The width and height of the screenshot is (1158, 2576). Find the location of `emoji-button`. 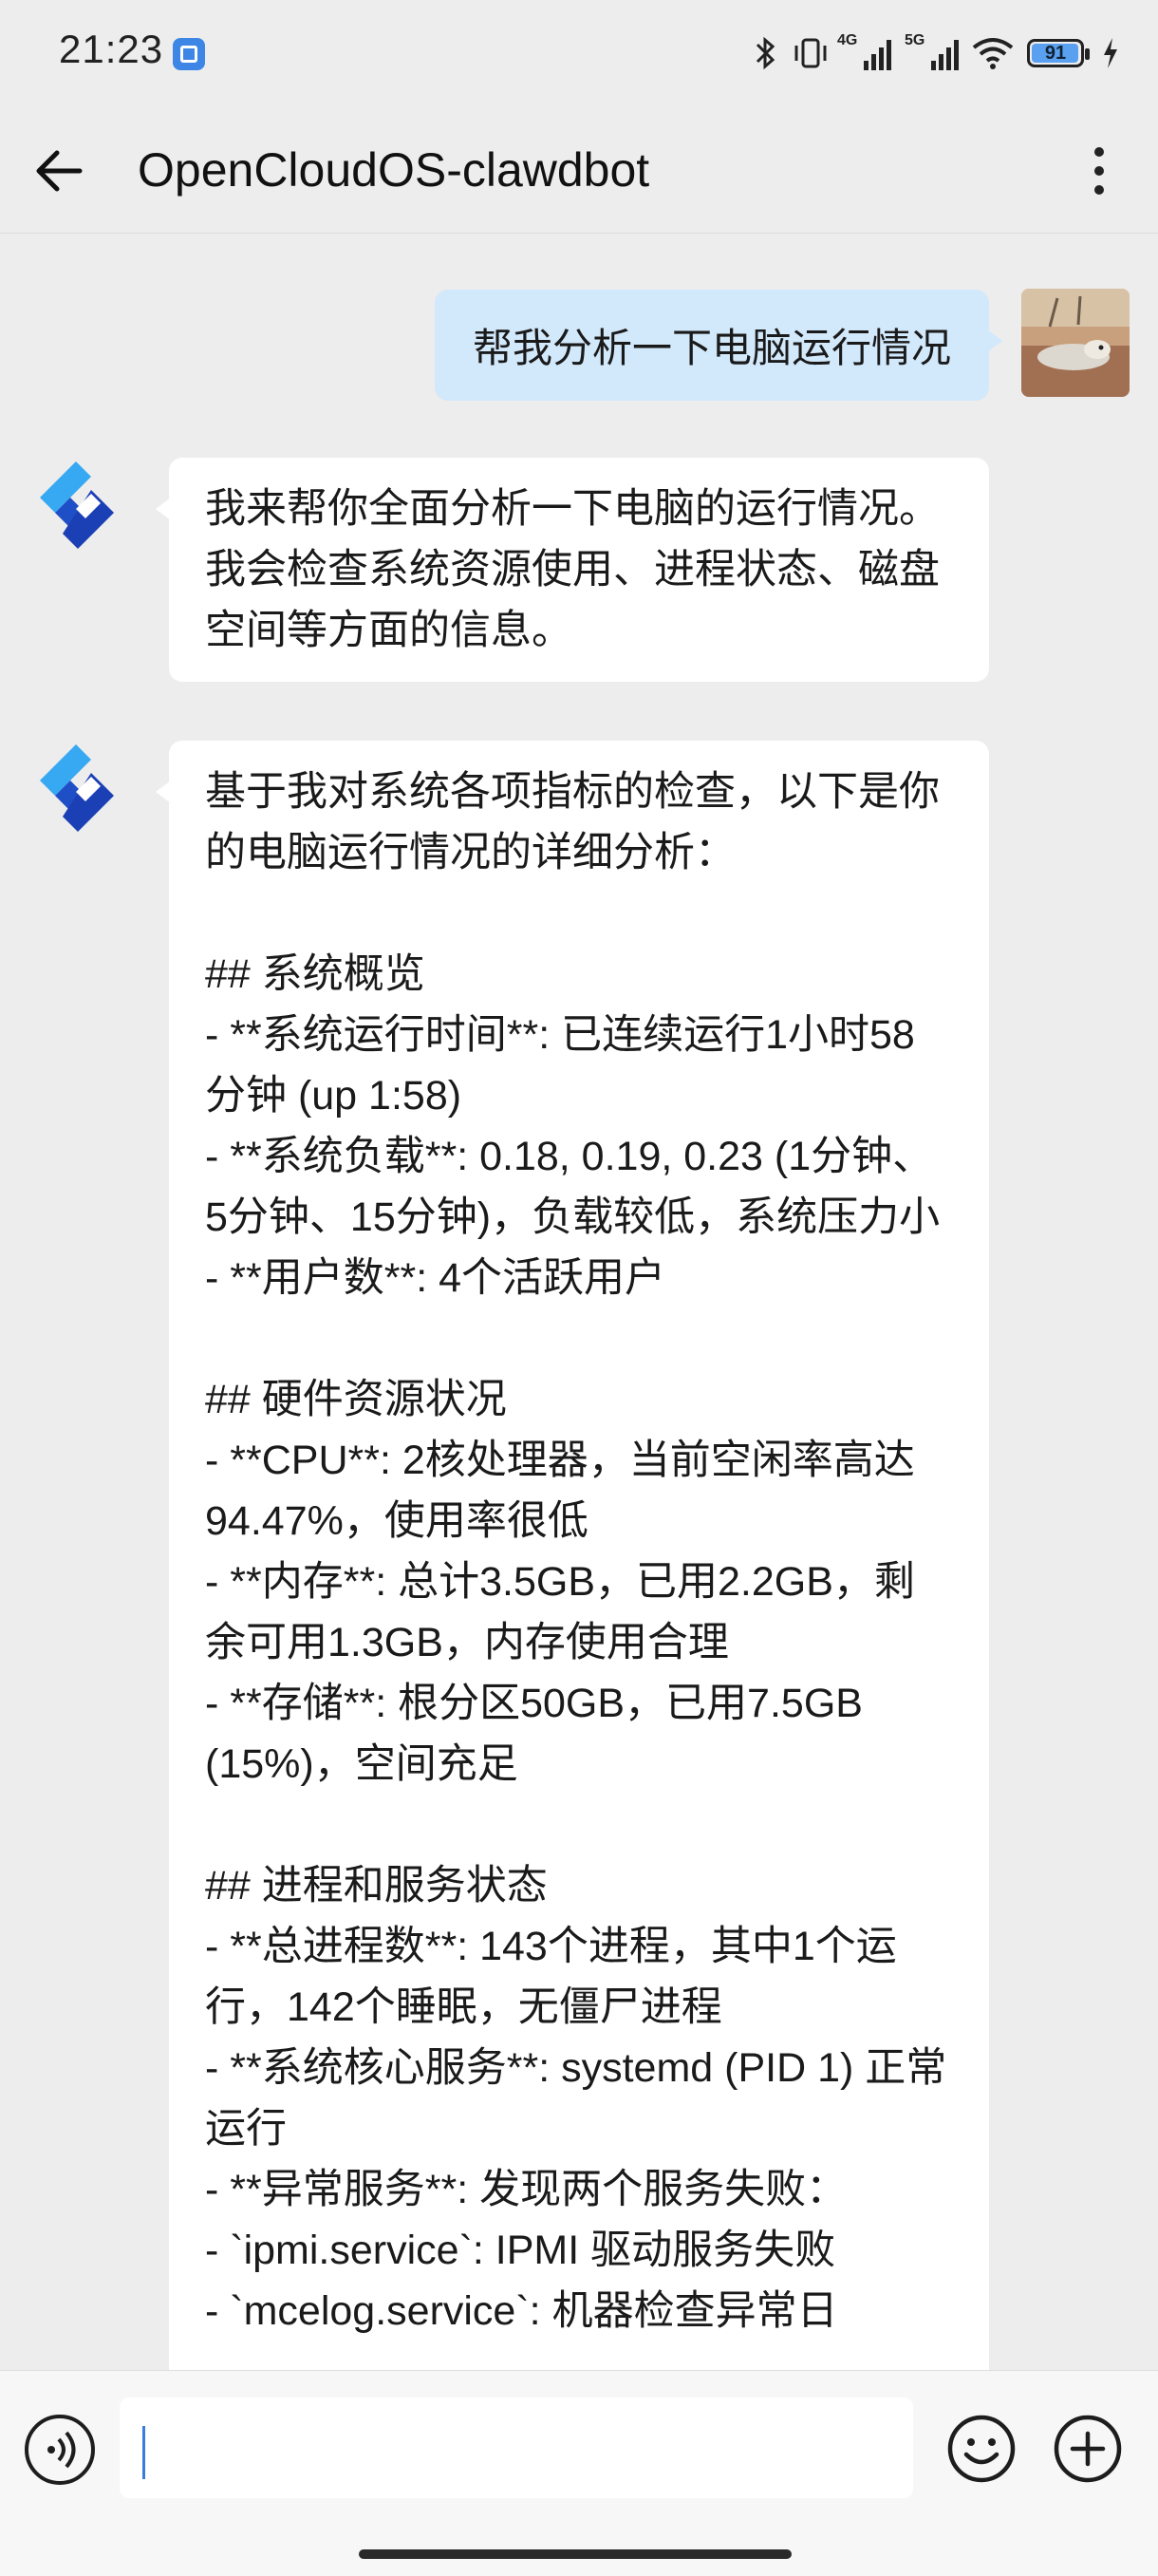

emoji-button is located at coordinates (981, 2449).